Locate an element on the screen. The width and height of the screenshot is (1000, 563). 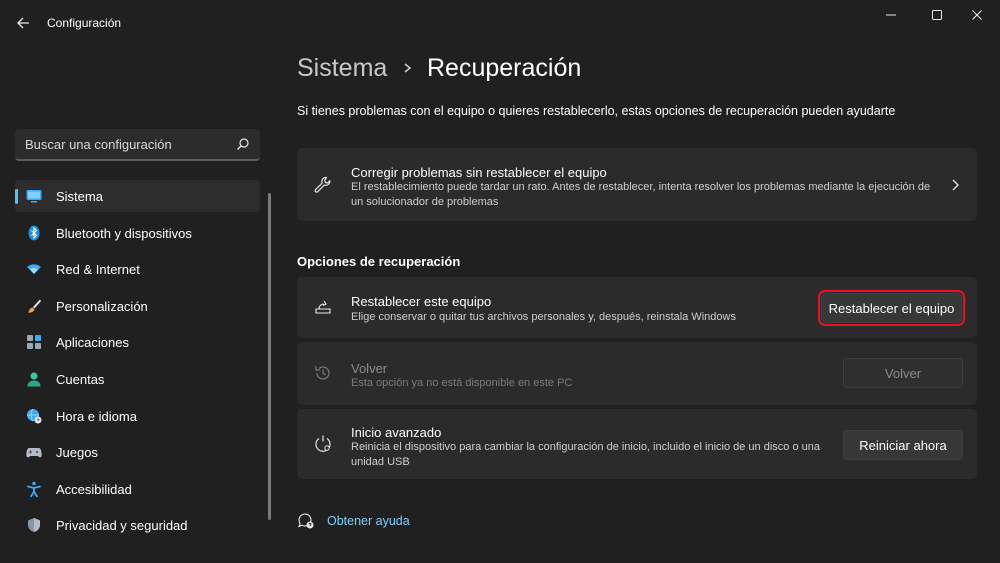
reset-pc-icon is located at coordinates (323, 307).